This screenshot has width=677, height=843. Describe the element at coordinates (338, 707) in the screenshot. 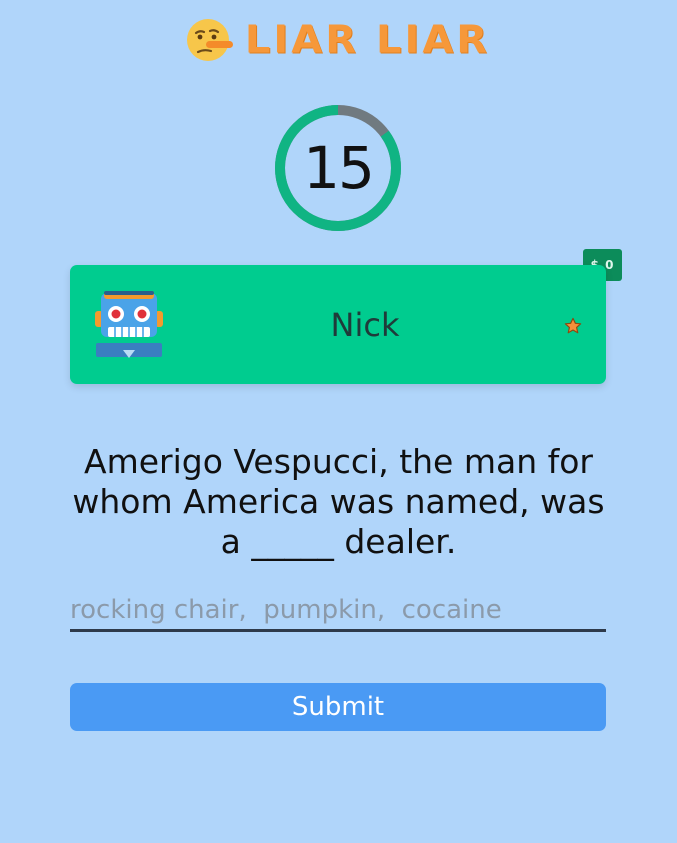

I see `submit-button: Submit` at that location.